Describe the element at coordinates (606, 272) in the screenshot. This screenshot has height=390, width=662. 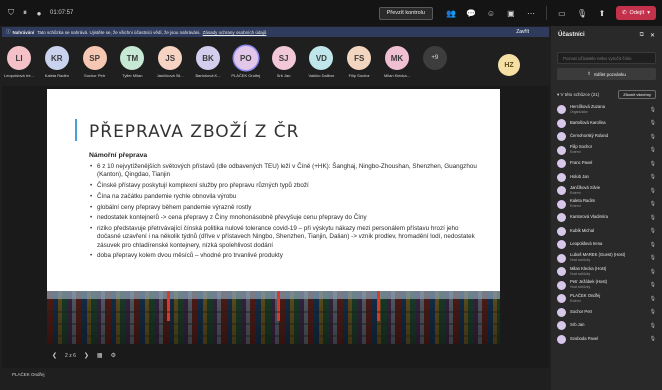
I see `participant-list-item: Milan Klecka (Host) Host schůzky 🎙` at that location.